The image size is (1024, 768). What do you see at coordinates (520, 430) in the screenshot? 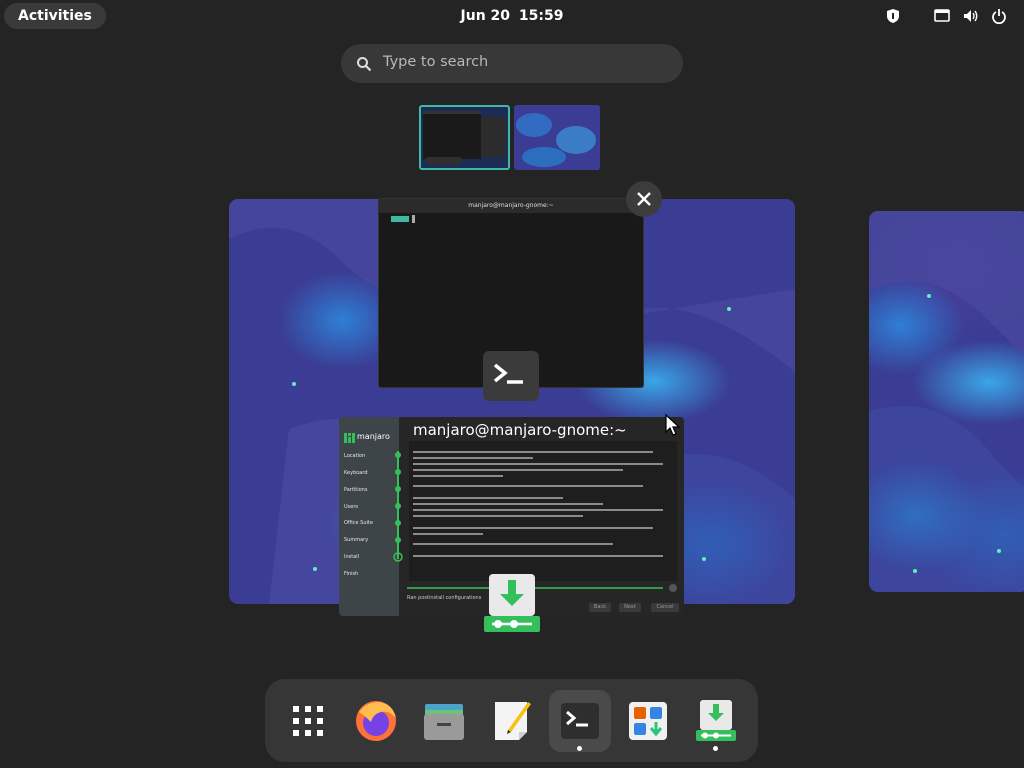
I see `installer-window-title: manjaro@manjaro-gnome:~` at bounding box center [520, 430].